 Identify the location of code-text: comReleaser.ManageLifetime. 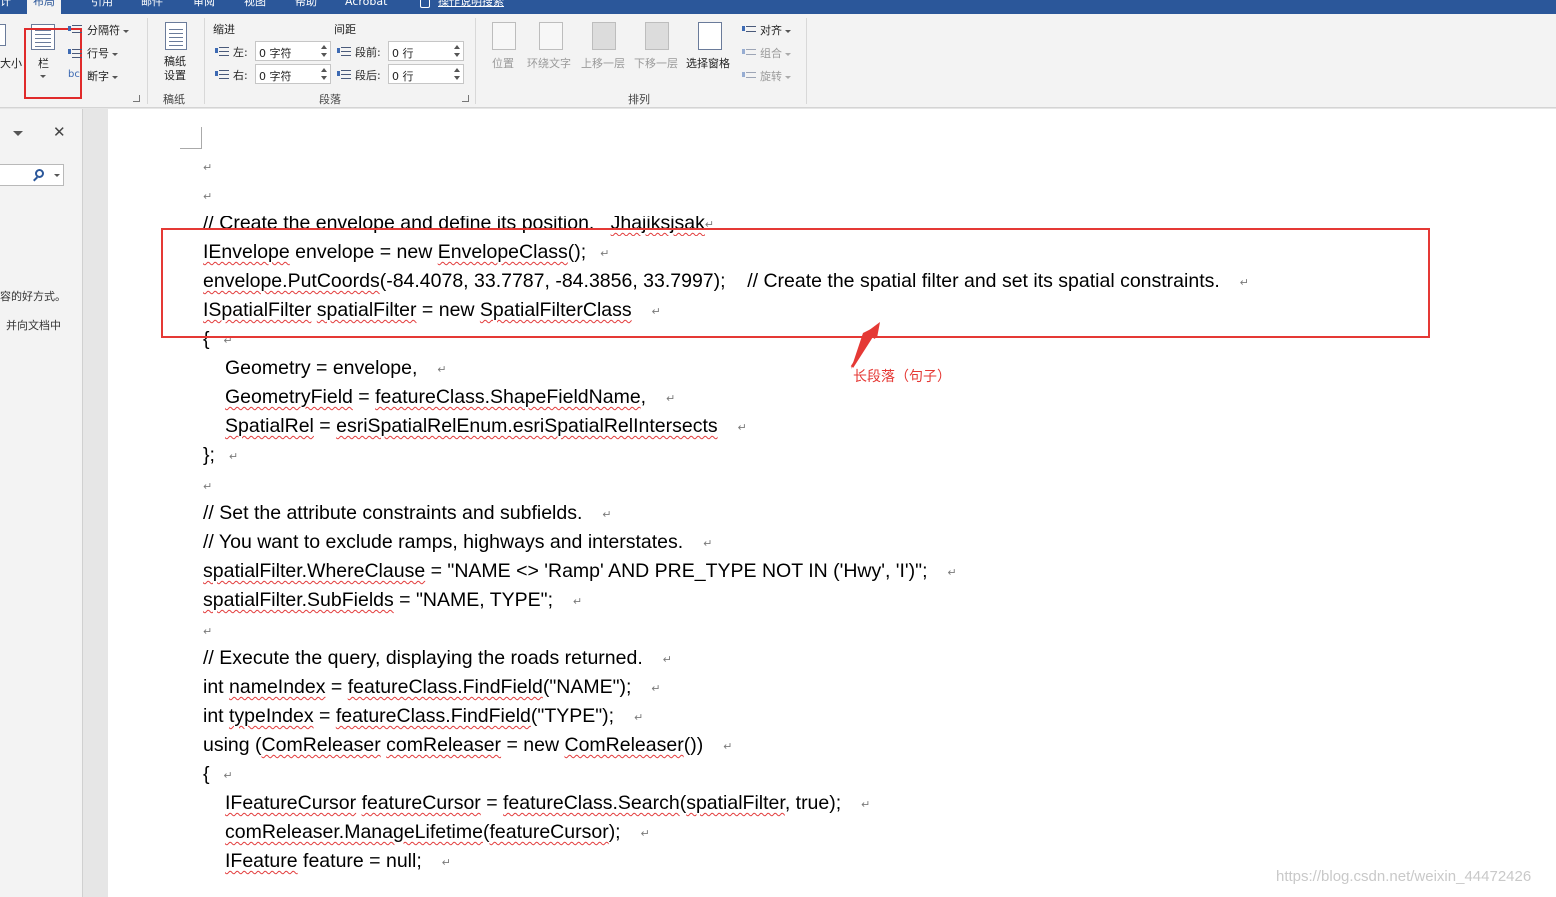
(354, 832).